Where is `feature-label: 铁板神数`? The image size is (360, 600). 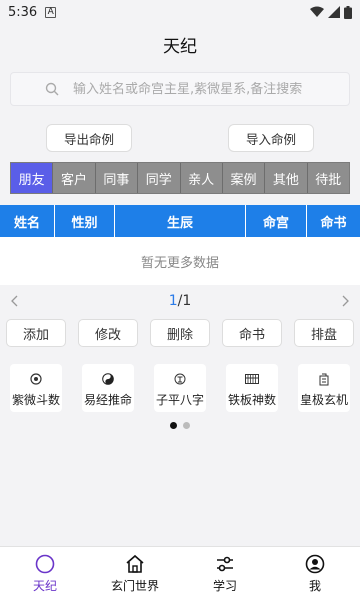 feature-label: 铁板神数 is located at coordinates (252, 400).